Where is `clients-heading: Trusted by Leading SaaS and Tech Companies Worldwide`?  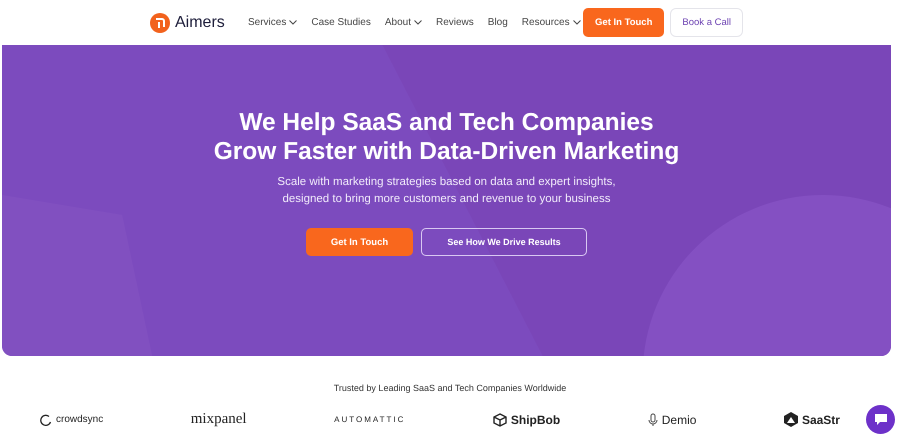 clients-heading: Trusted by Leading SaaS and Tech Companies Worldwide is located at coordinates (450, 388).